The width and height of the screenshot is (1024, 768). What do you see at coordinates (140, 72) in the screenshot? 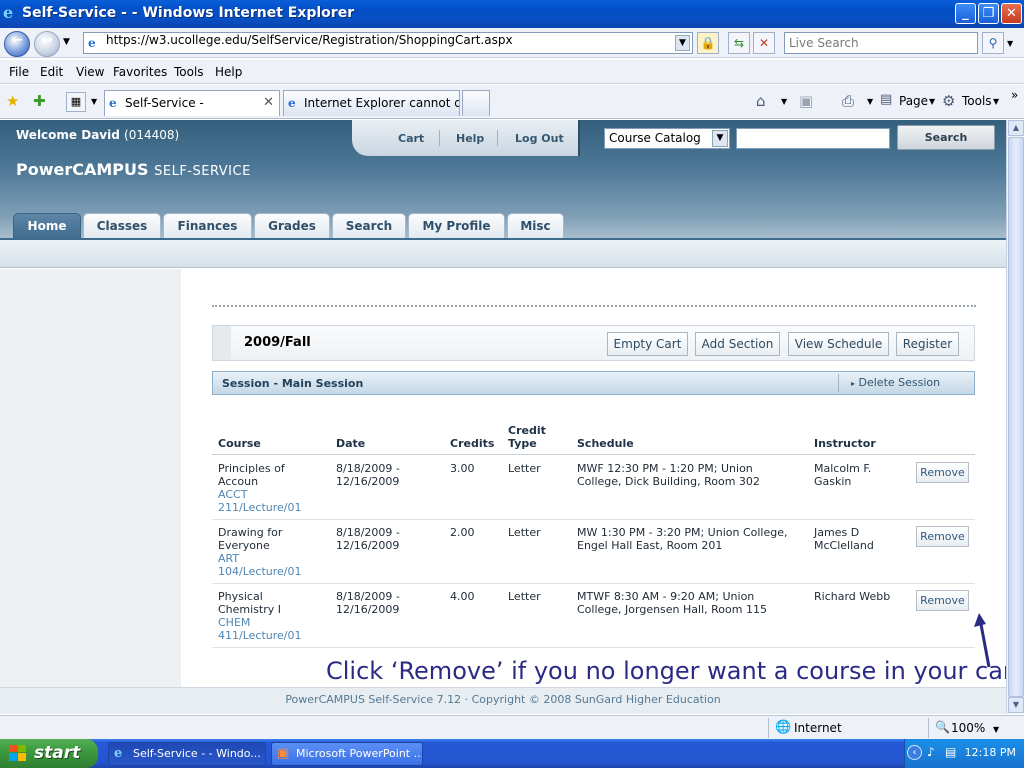
I see `menu-favorites: Favorites` at bounding box center [140, 72].